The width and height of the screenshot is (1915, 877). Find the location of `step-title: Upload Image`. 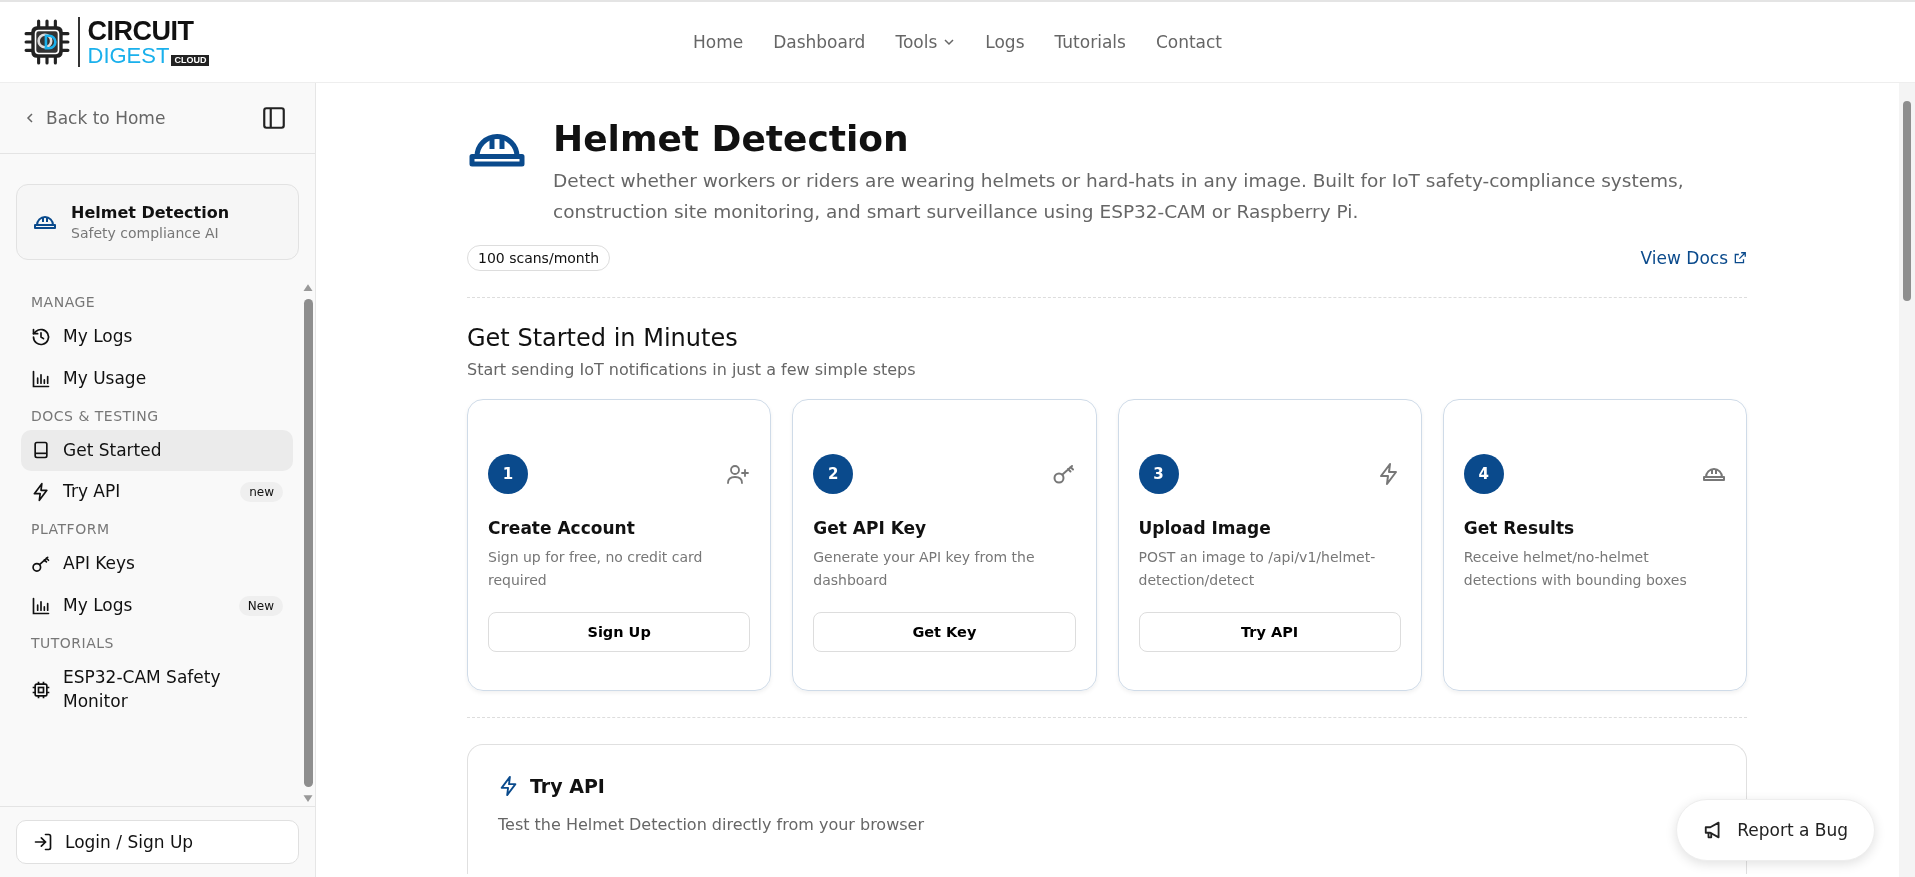

step-title: Upload Image is located at coordinates (1205, 528).